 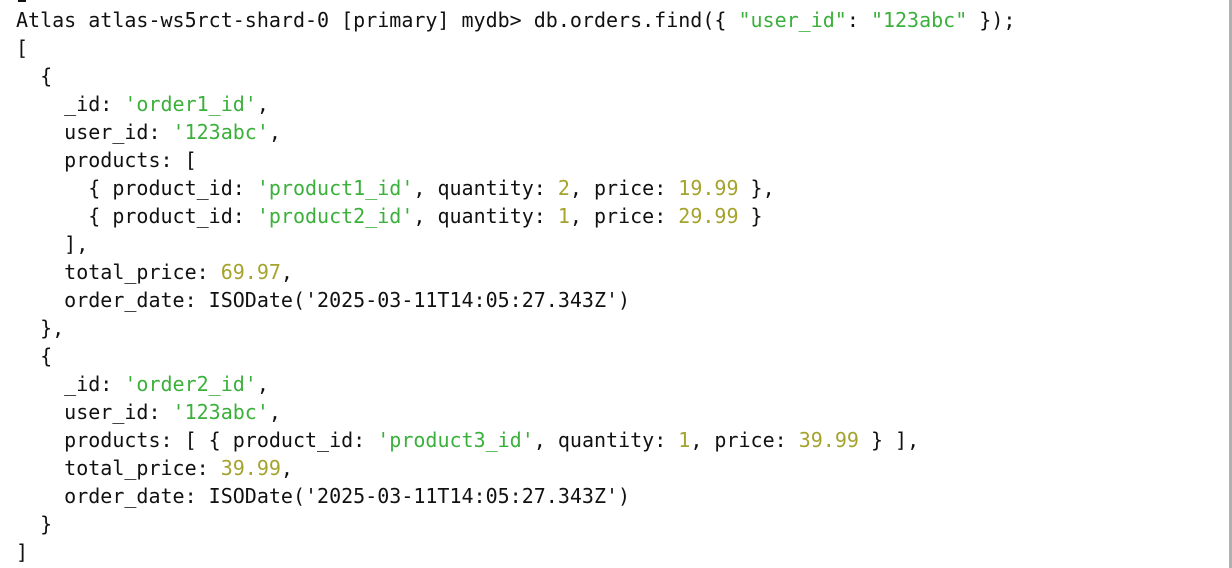 I want to click on code-text: ], so click(x=22, y=552).